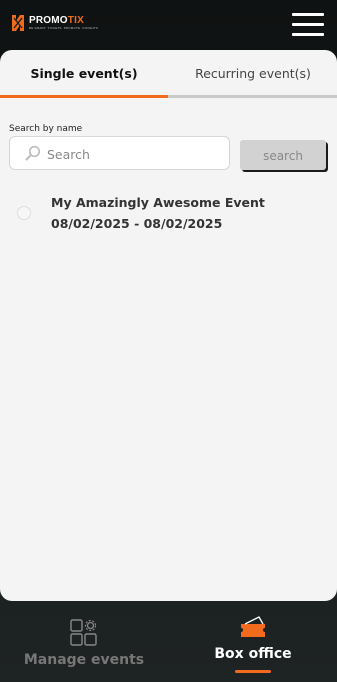 This screenshot has width=337, height=682. I want to click on active-nav-indicator, so click(253, 671).